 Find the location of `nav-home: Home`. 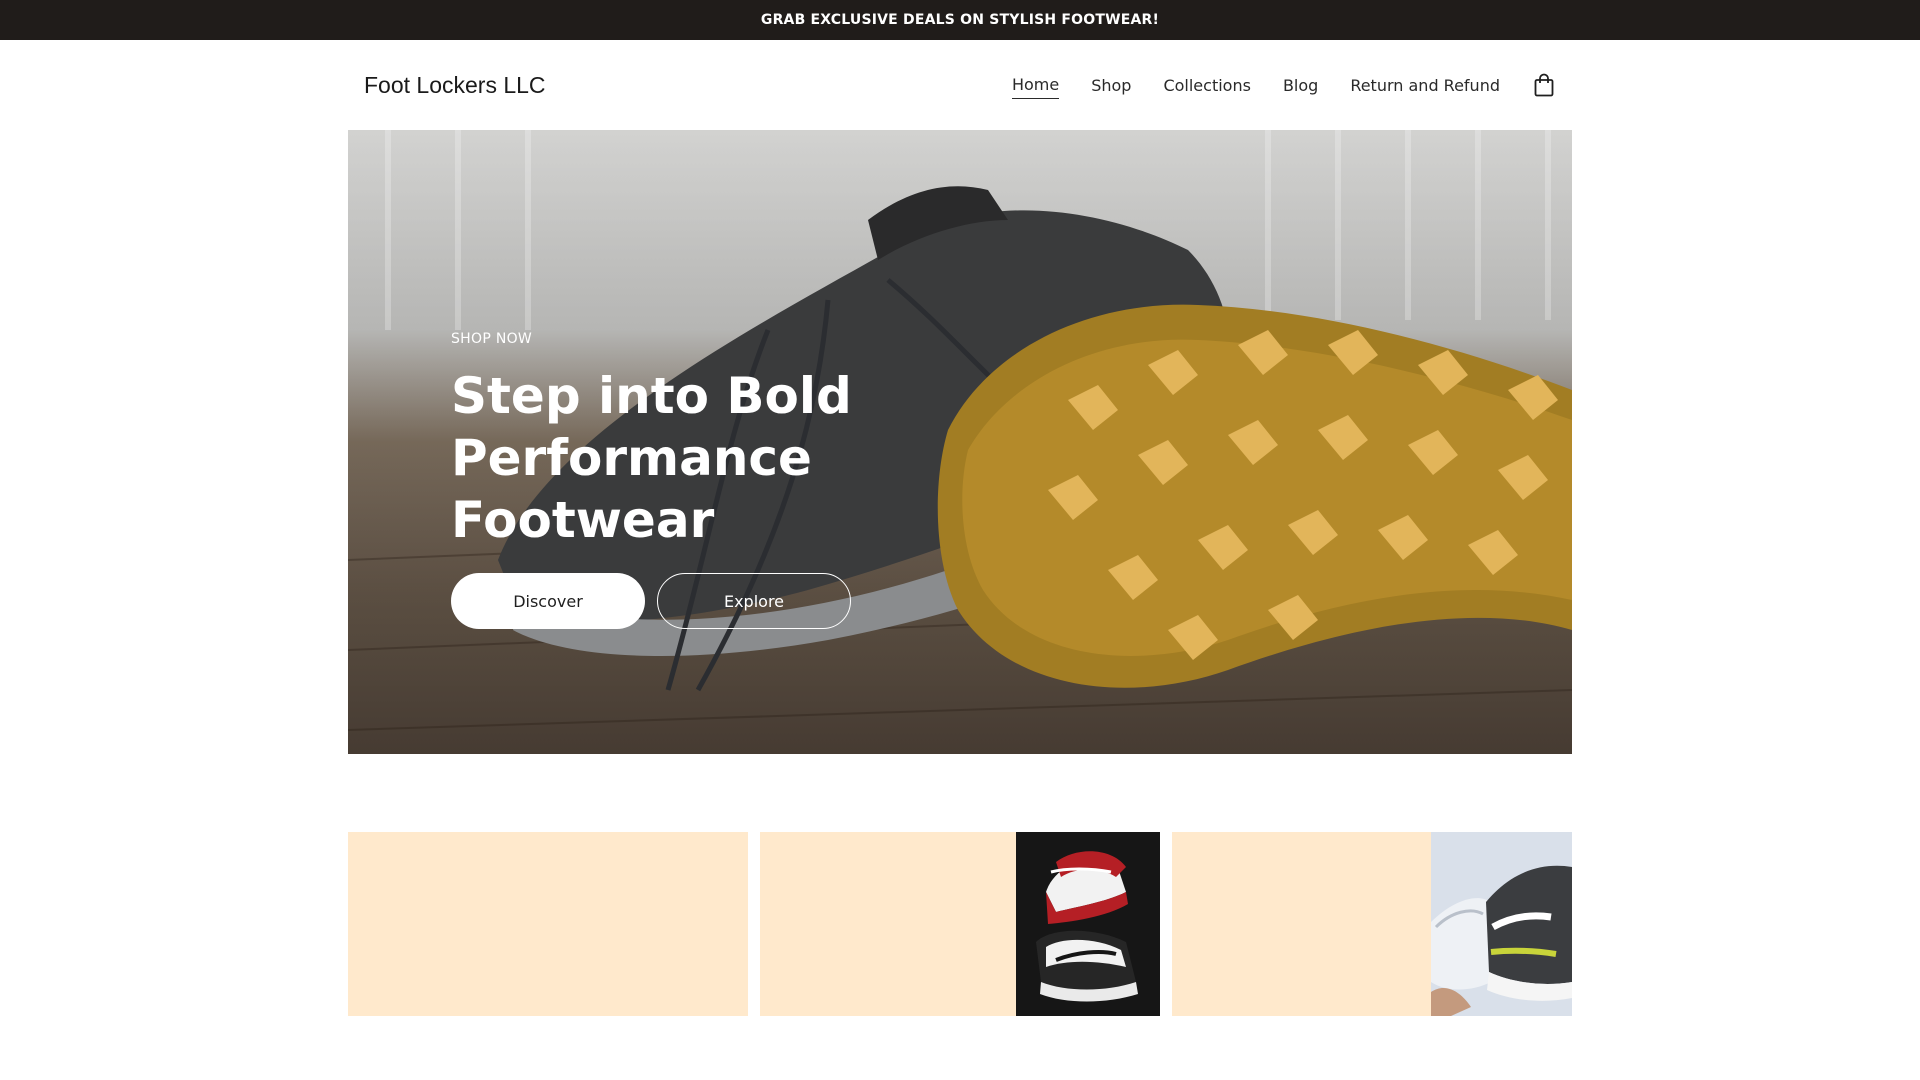

nav-home: Home is located at coordinates (1035, 85).